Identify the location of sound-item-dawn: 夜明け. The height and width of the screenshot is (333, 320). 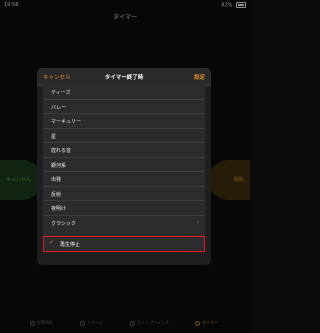
(124, 208).